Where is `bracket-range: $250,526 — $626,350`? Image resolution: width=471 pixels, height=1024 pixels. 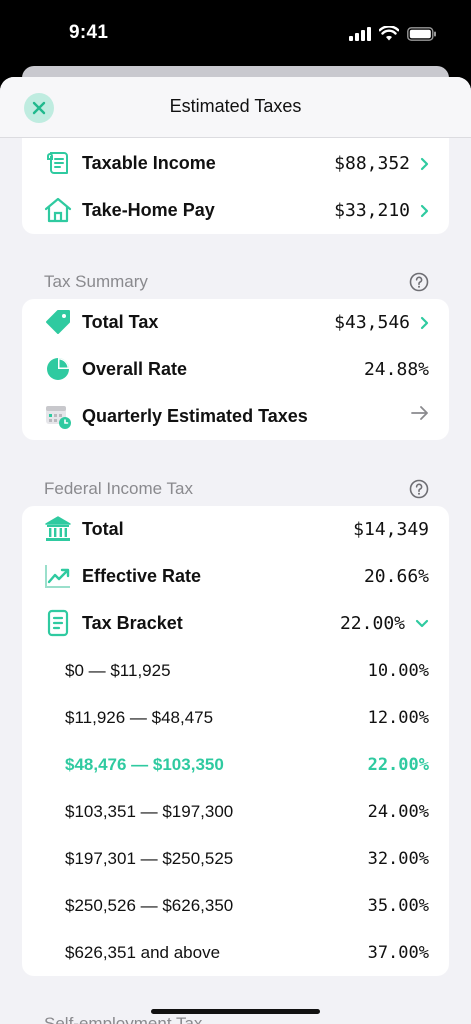 bracket-range: $250,526 — $626,350 is located at coordinates (149, 905).